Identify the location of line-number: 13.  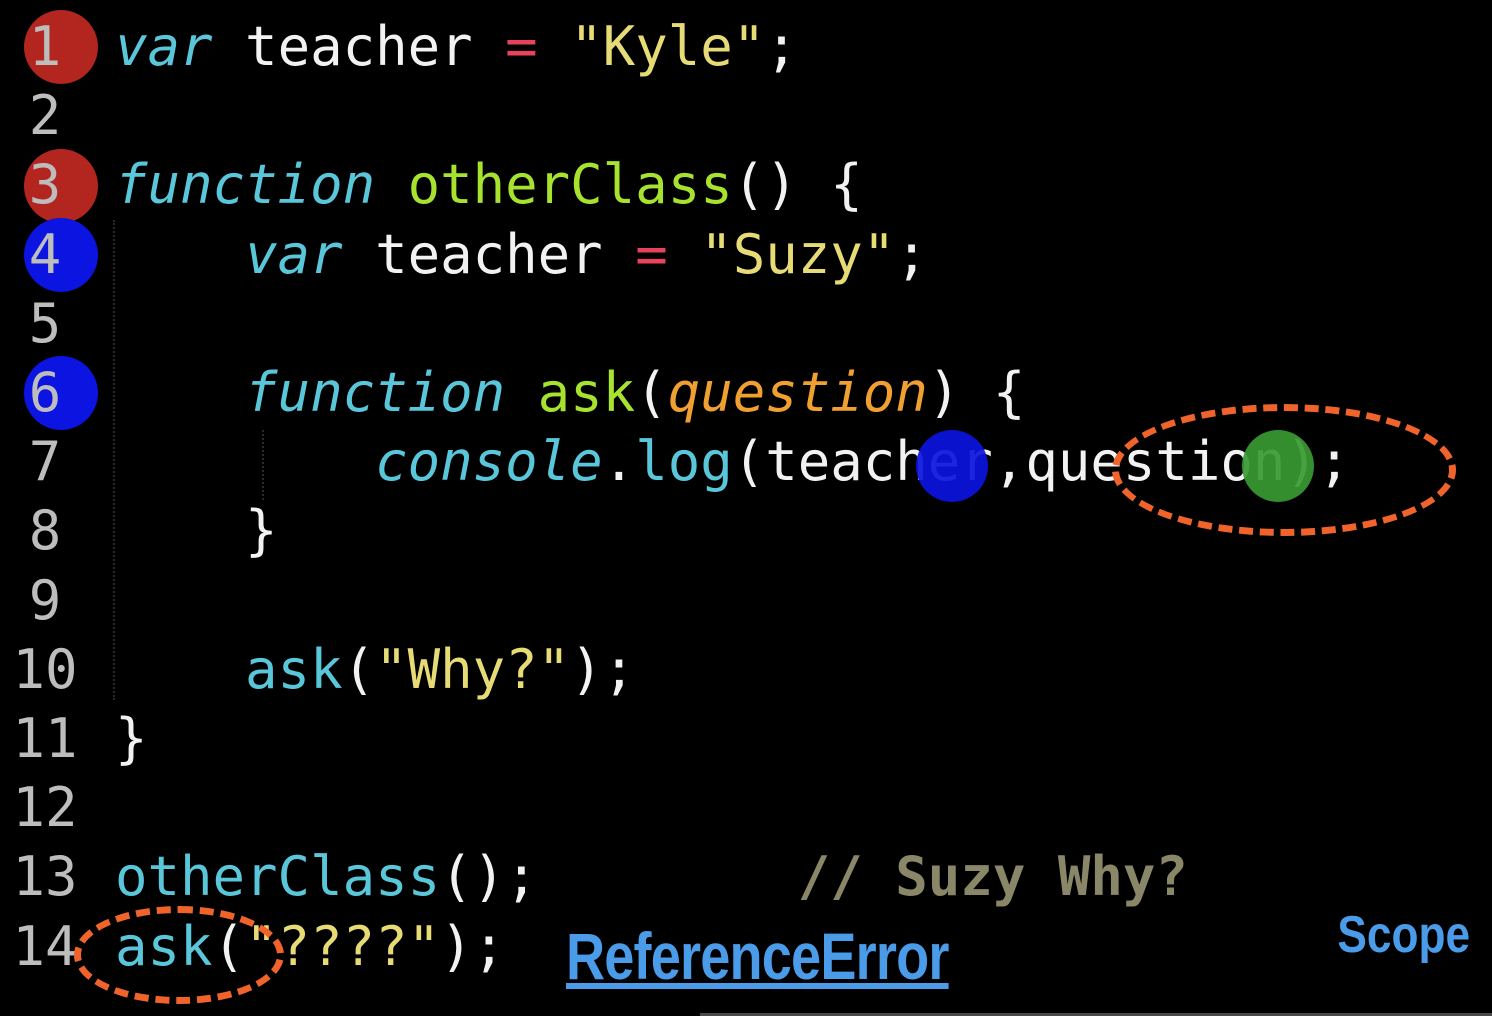
(45, 877).